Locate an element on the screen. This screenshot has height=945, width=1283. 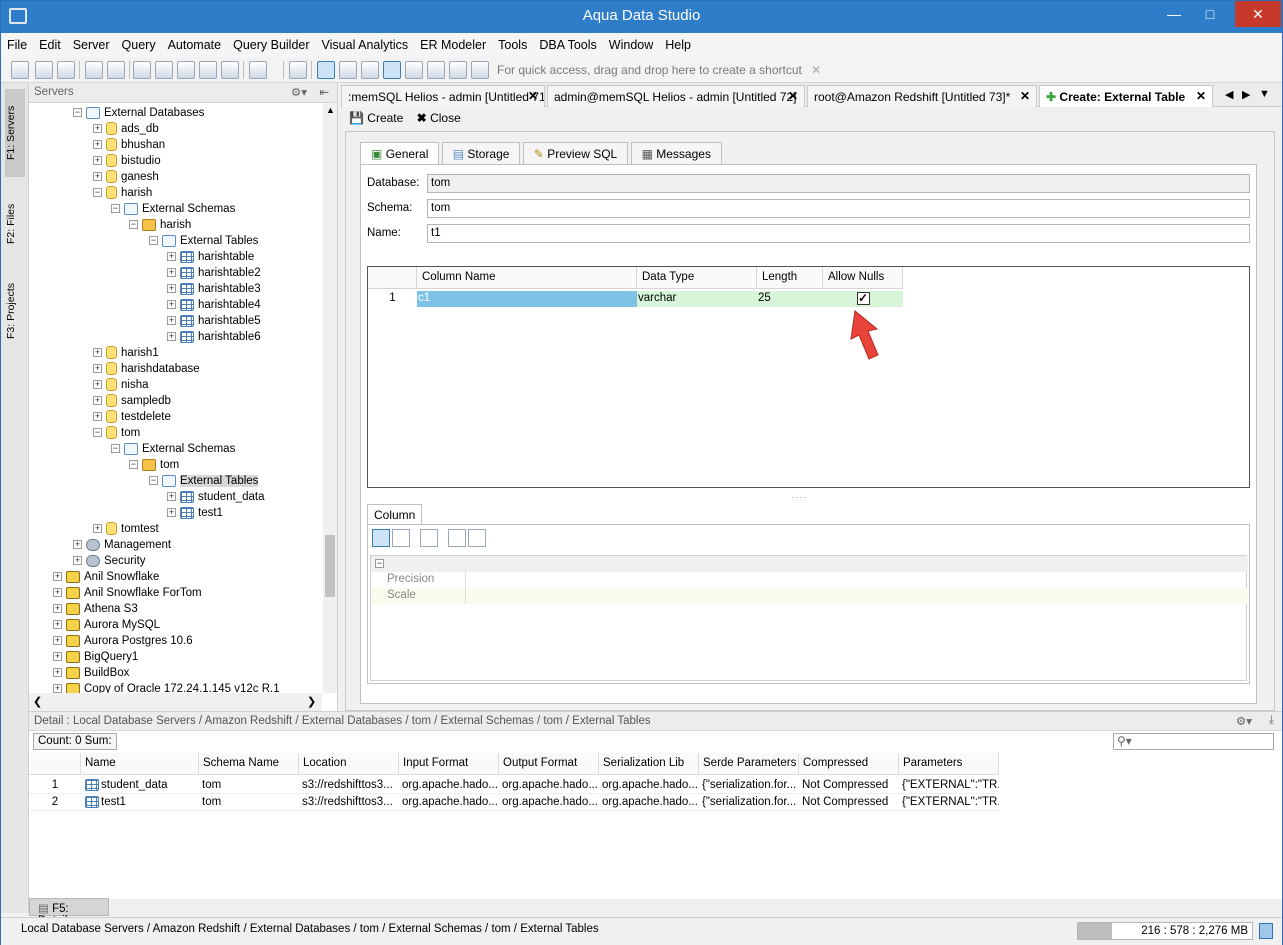
tree-node: + harishtable4 is located at coordinates (214, 305).